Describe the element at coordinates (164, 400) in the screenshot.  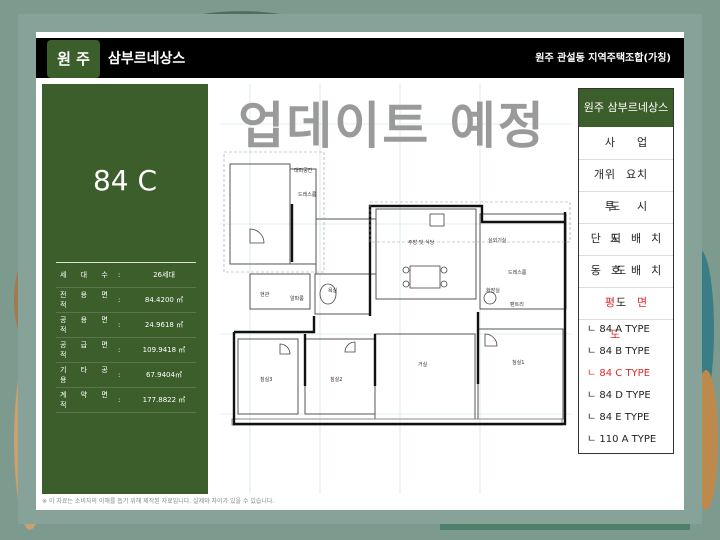
I see `spec-value: 177.8822 ㎡` at that location.